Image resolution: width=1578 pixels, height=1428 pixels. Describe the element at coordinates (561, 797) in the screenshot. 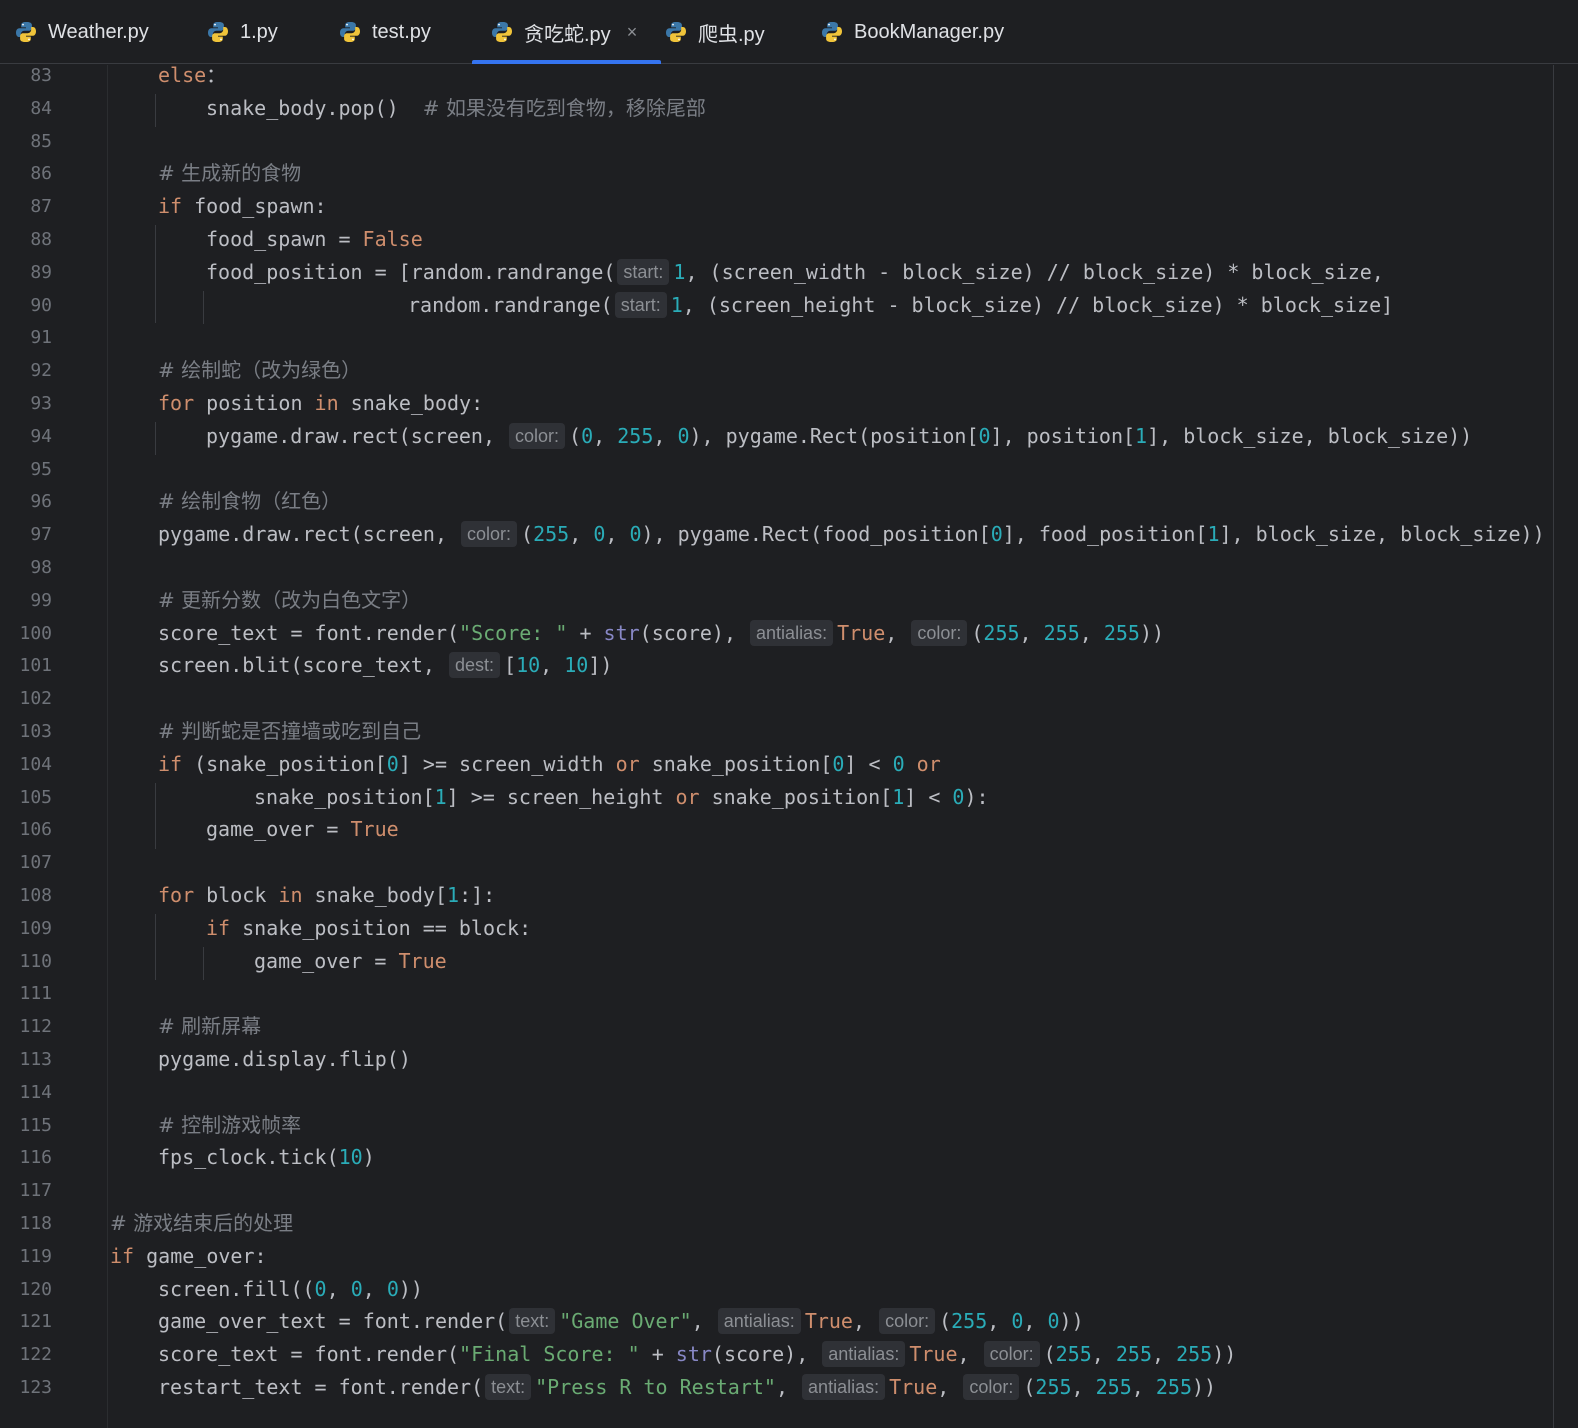

I see `code-token: ] >= screen_height` at that location.